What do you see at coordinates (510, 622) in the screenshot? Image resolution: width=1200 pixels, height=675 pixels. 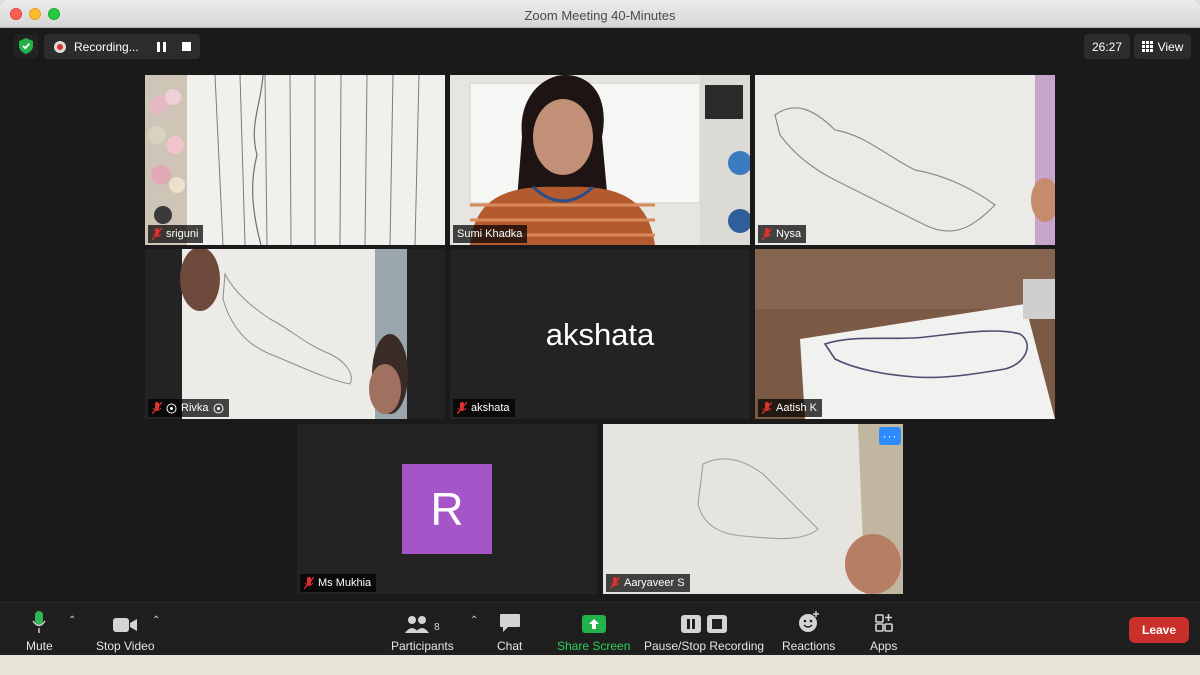 I see `chat-bubble-icon` at bounding box center [510, 622].